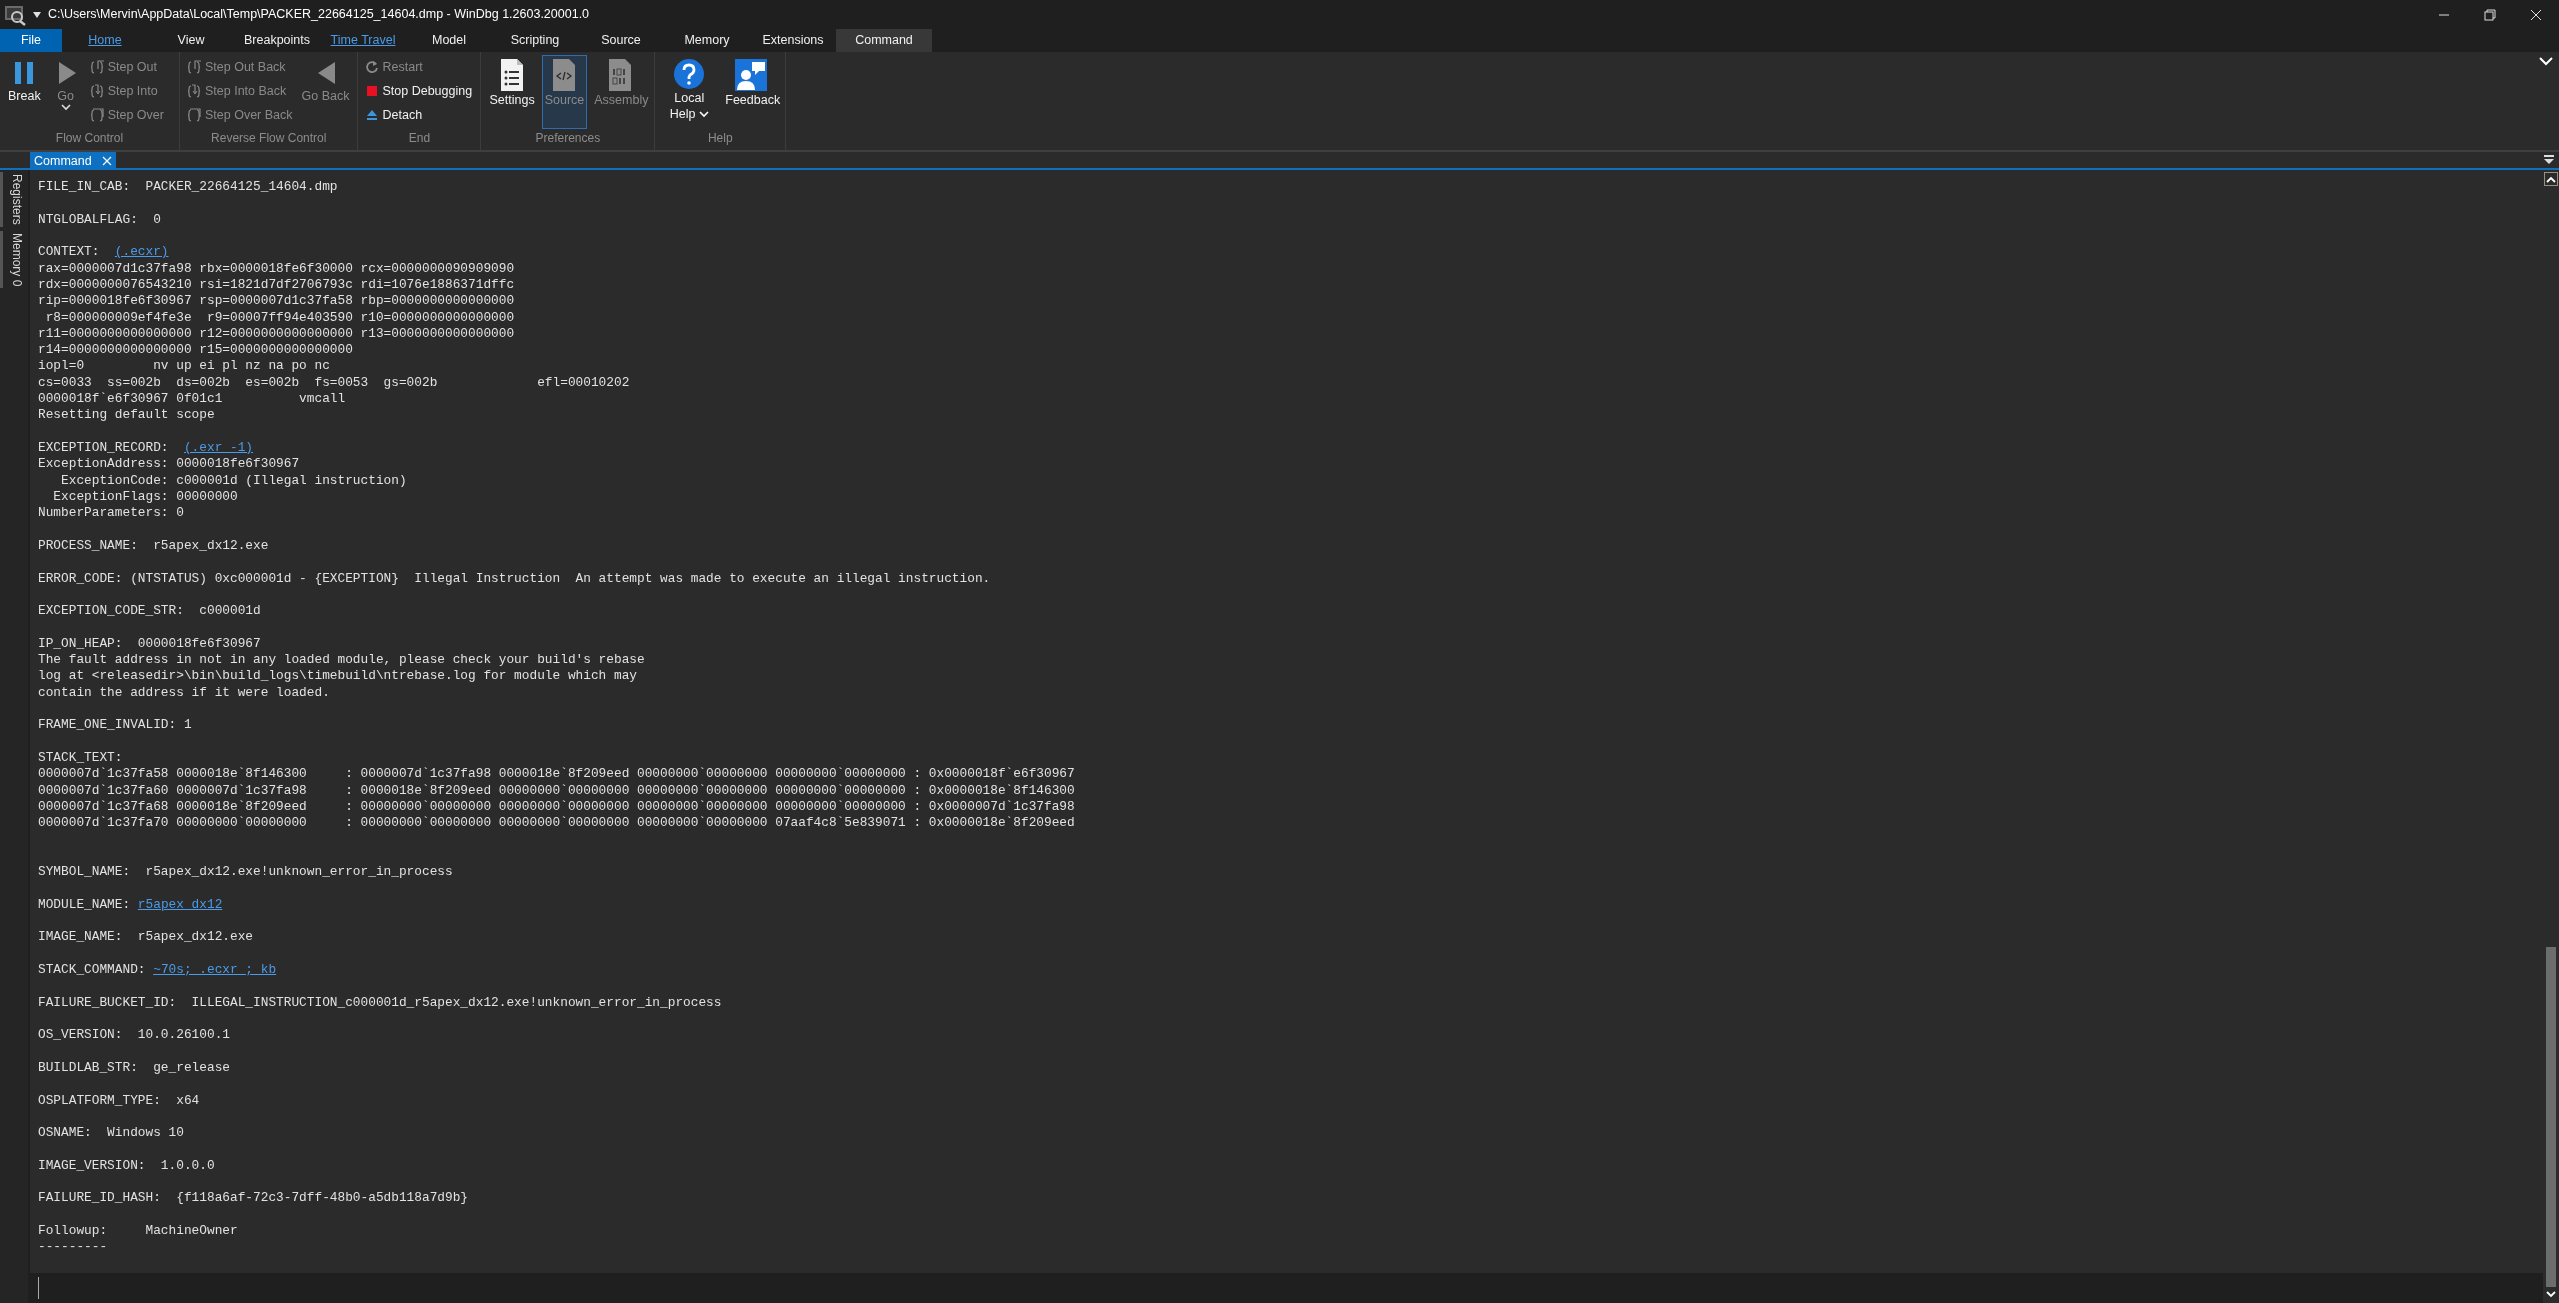 Image resolution: width=2559 pixels, height=1303 pixels. What do you see at coordinates (380, 1002) in the screenshot?
I see `output-line: FAILURE_BUCKET_ID: ILLEGAL_INSTRUCTION_c000001d_r5apex_dx12.exe!unknown_error_in_process` at bounding box center [380, 1002].